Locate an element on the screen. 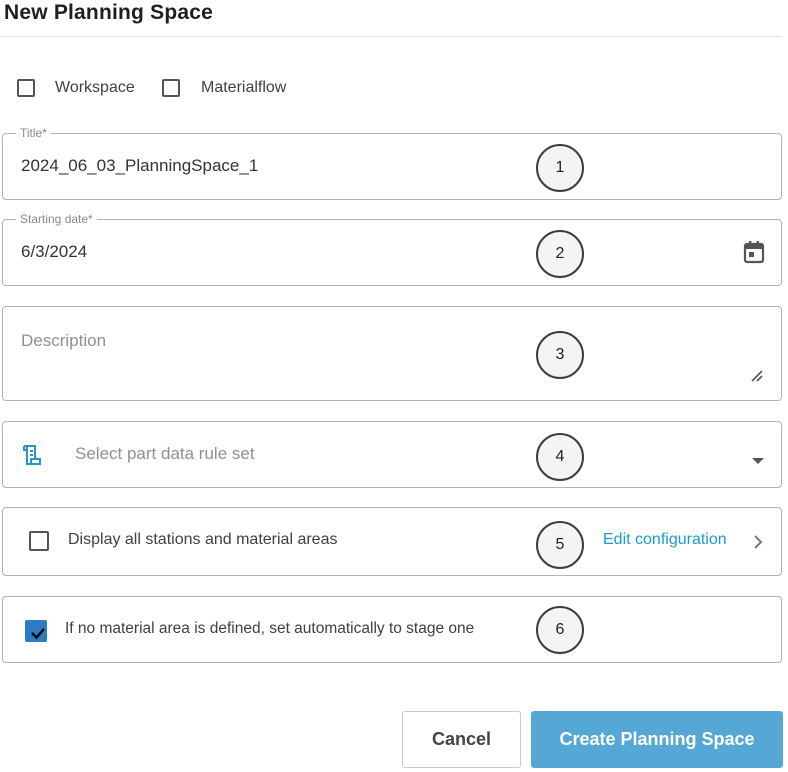 Image resolution: width=788 pixels, height=772 pixels. step-marker-2: 2 is located at coordinates (560, 254).